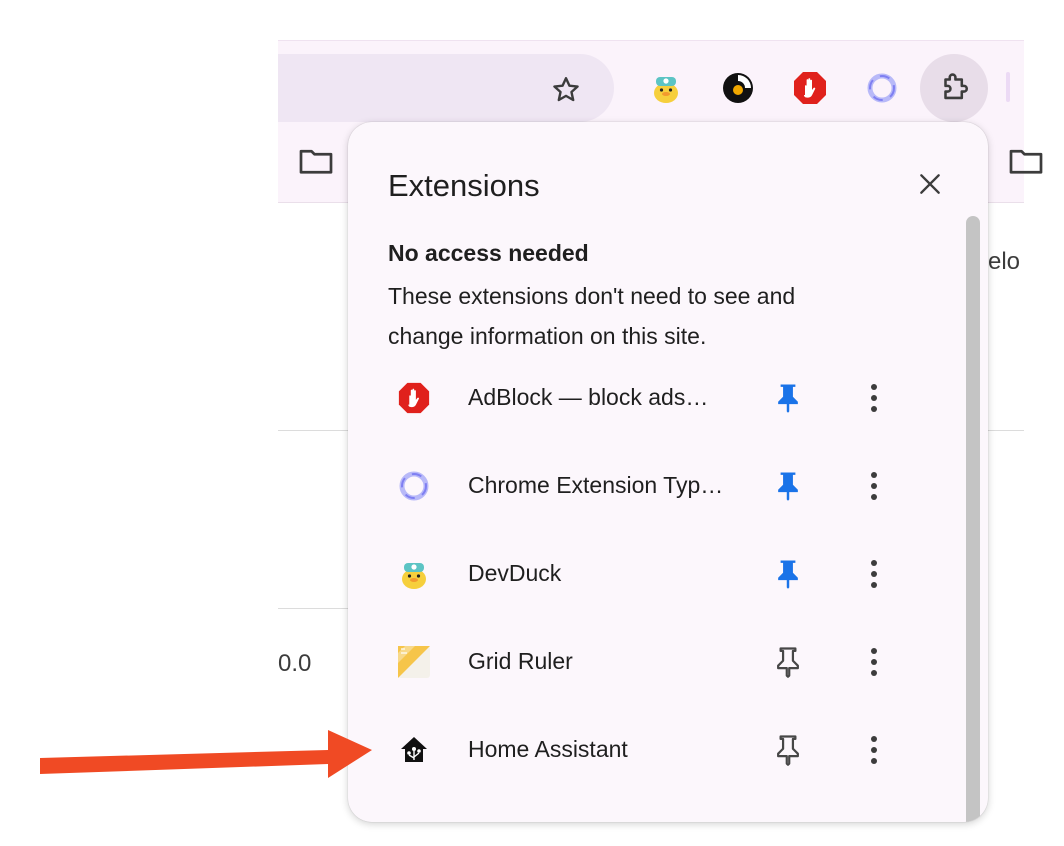 The width and height of the screenshot is (1064, 846). Describe the element at coordinates (515, 573) in the screenshot. I see `extension-name: DevDuck` at that location.